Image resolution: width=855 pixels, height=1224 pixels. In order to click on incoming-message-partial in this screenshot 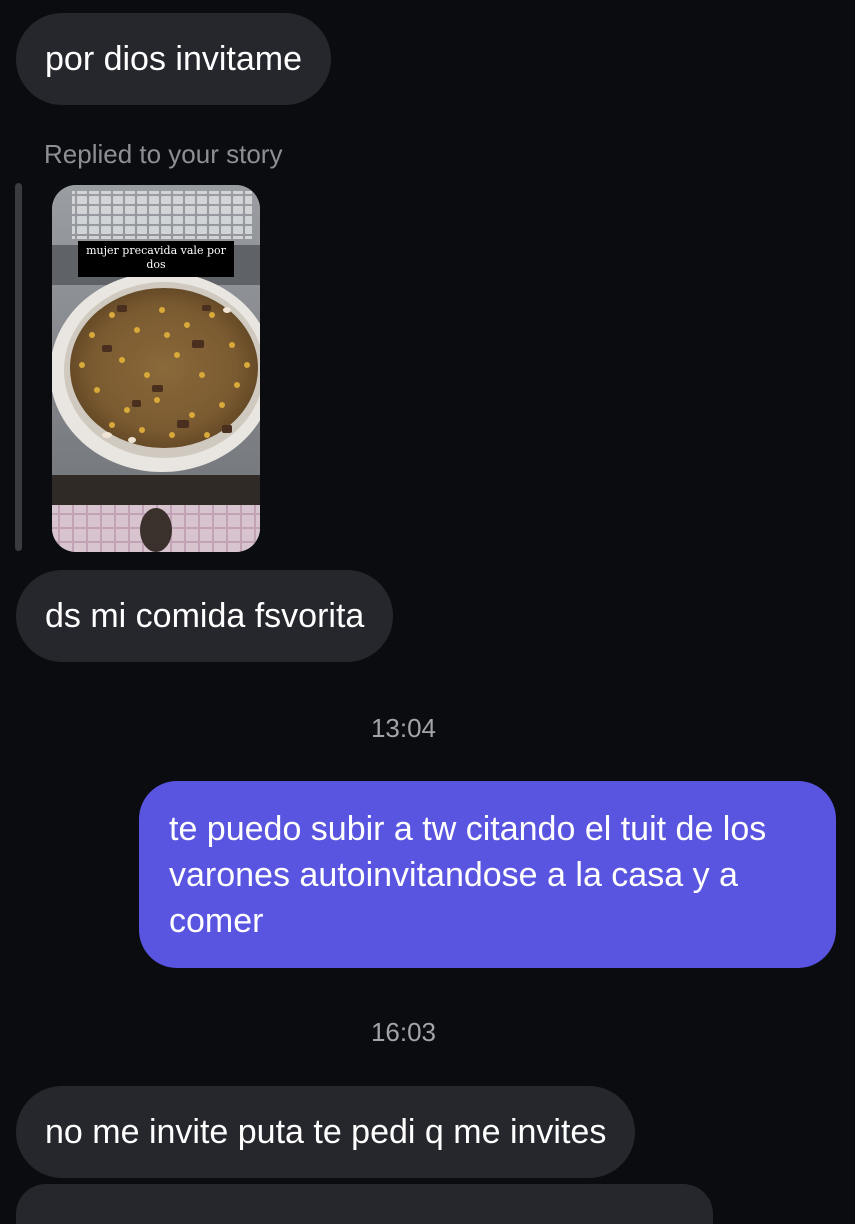, I will do `click(364, 1204)`.